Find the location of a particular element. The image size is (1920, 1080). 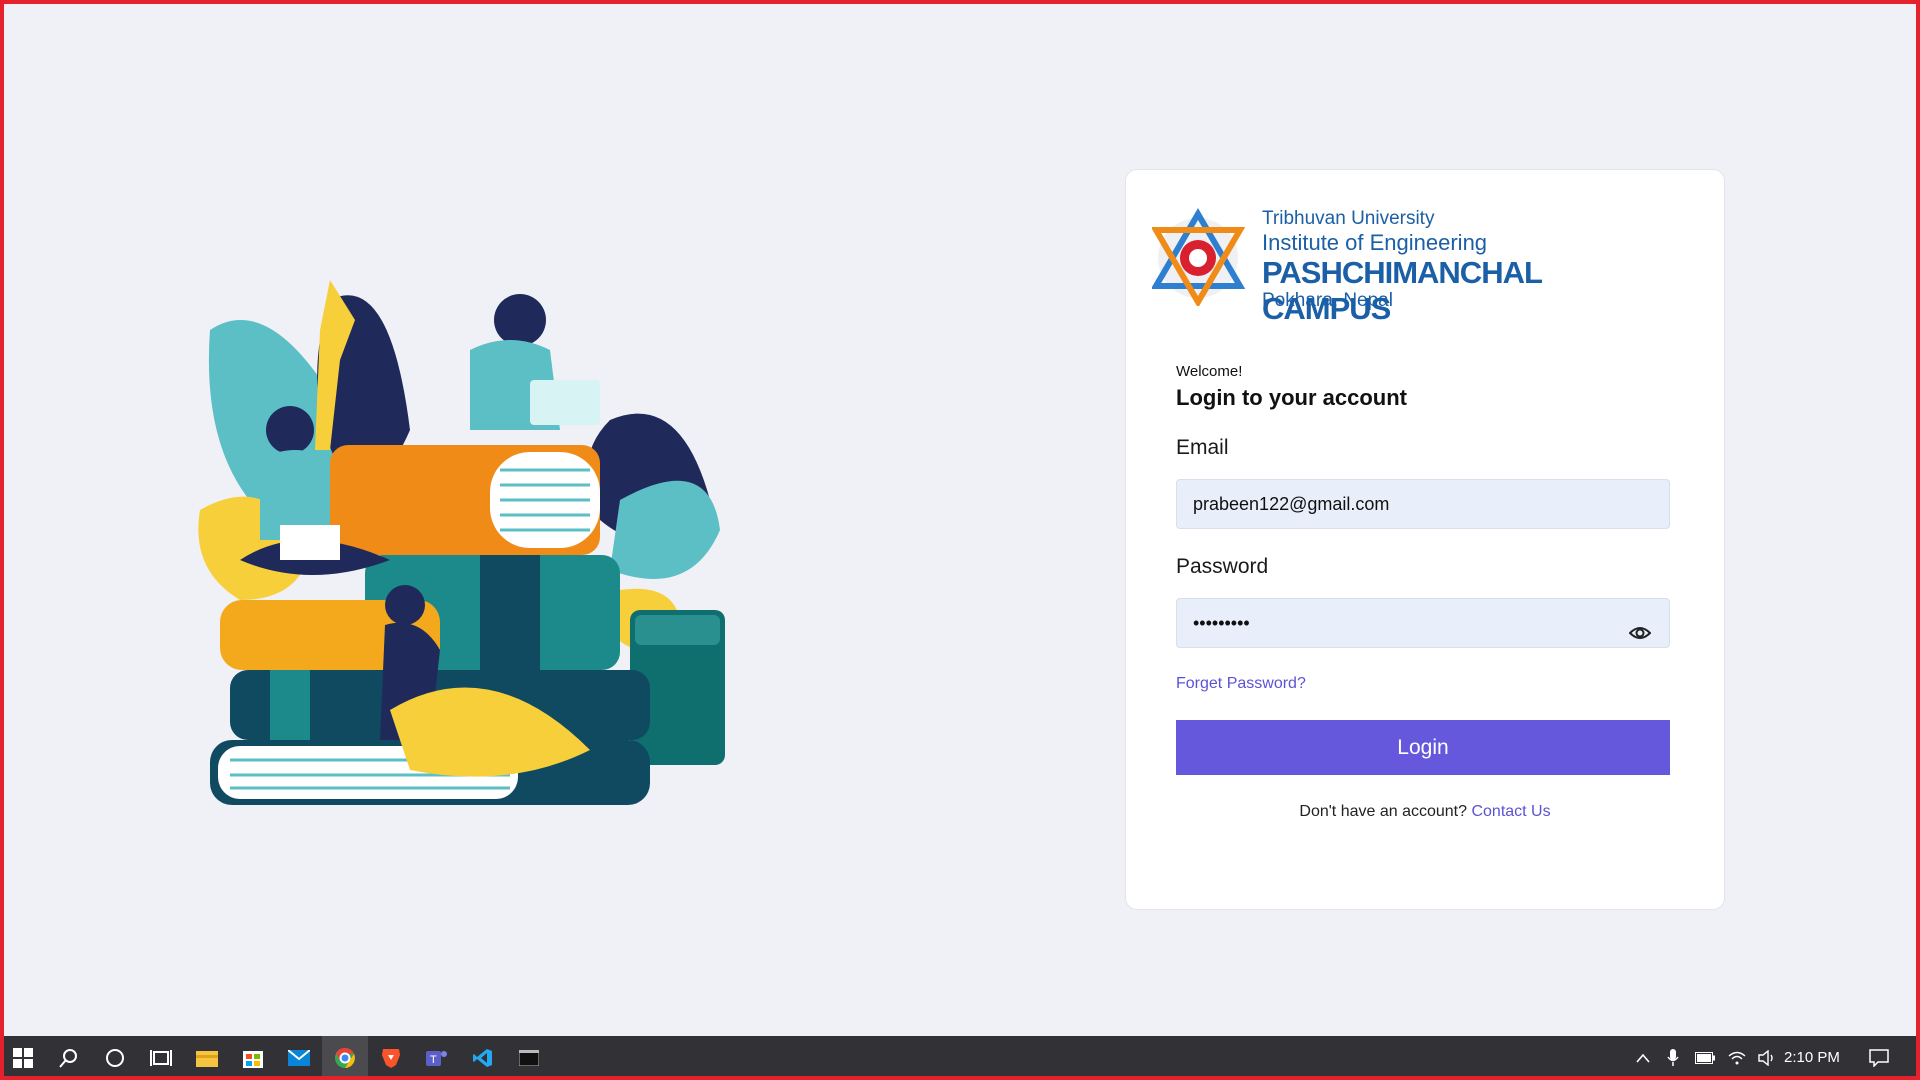

logo-location: Pokhara, Nepal is located at coordinates (1327, 300).